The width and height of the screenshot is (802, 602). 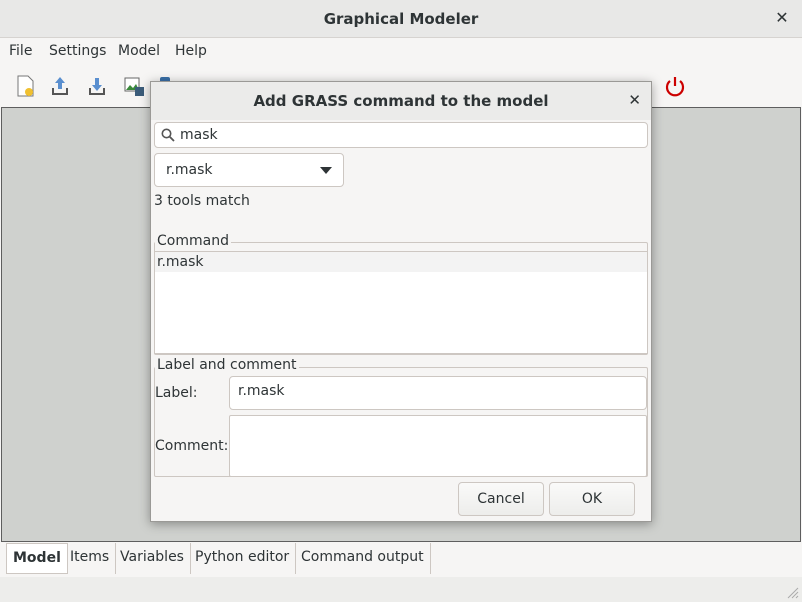 What do you see at coordinates (193, 241) in the screenshot?
I see `command-group-label: Command` at bounding box center [193, 241].